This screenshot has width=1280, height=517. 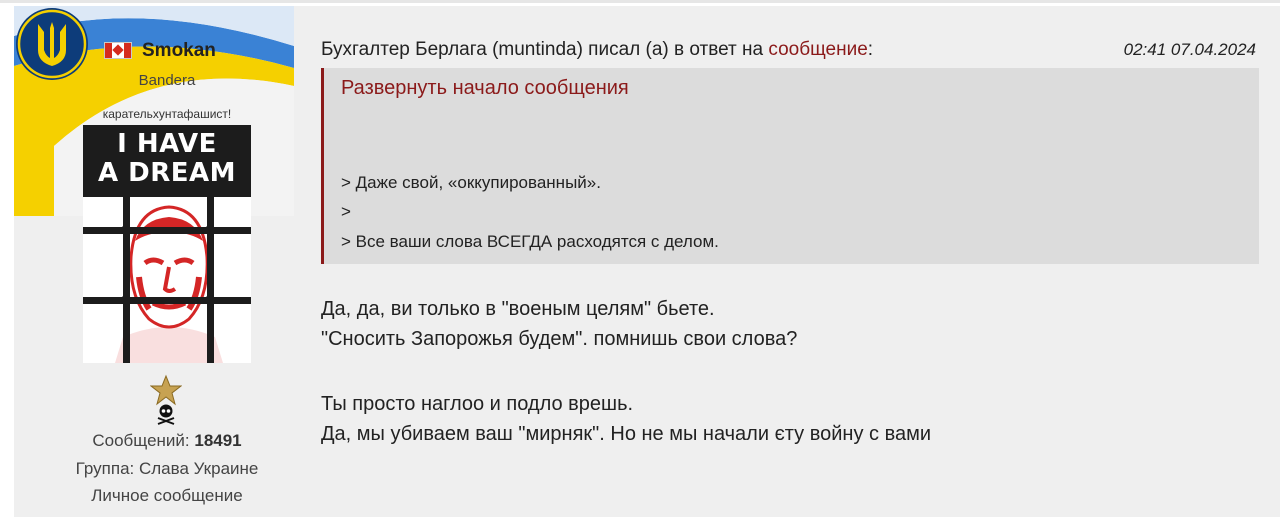 What do you see at coordinates (167, 280) in the screenshot?
I see `avatar-portrait` at bounding box center [167, 280].